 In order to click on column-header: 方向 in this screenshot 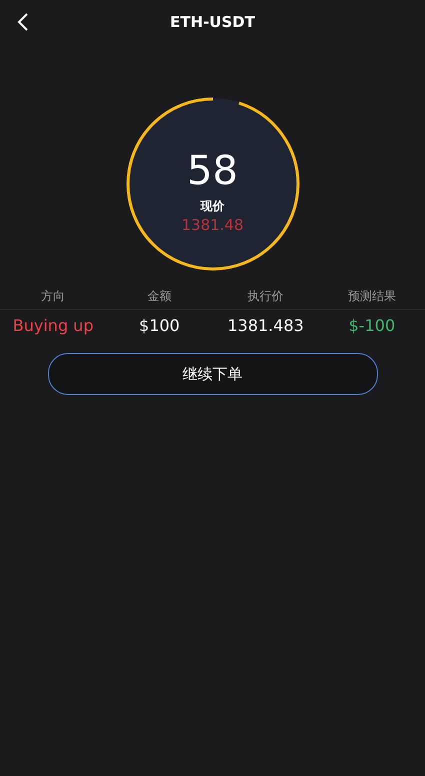, I will do `click(53, 296)`.